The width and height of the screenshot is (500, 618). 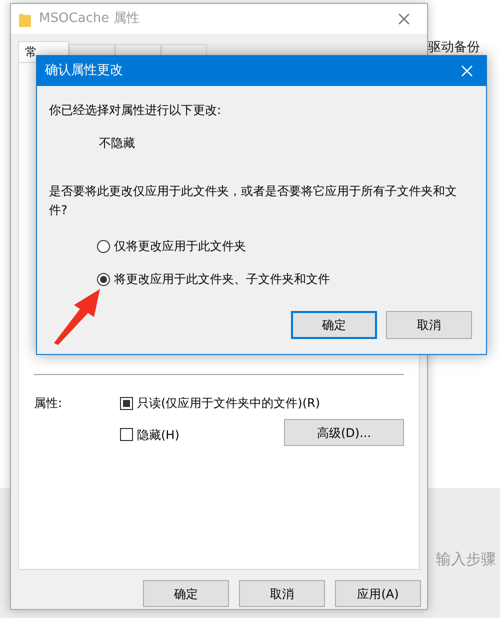 I want to click on dialog-button: 应用(A), so click(x=378, y=593).